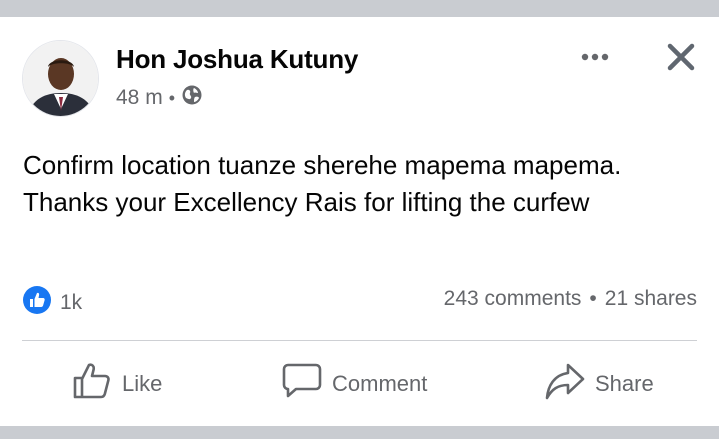 The image size is (719, 439). What do you see at coordinates (142, 383) in the screenshot?
I see `like-label: Like` at bounding box center [142, 383].